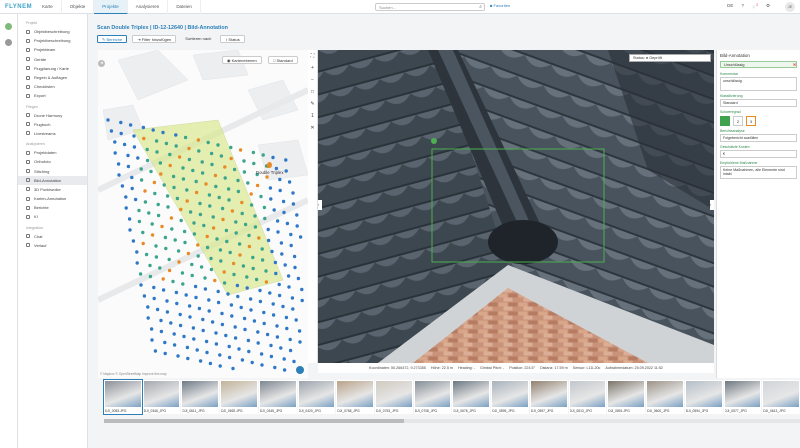 This screenshot has width=800, height=448. What do you see at coordinates (480, 7) in the screenshot?
I see `search-icon: ⌕` at bounding box center [480, 7].